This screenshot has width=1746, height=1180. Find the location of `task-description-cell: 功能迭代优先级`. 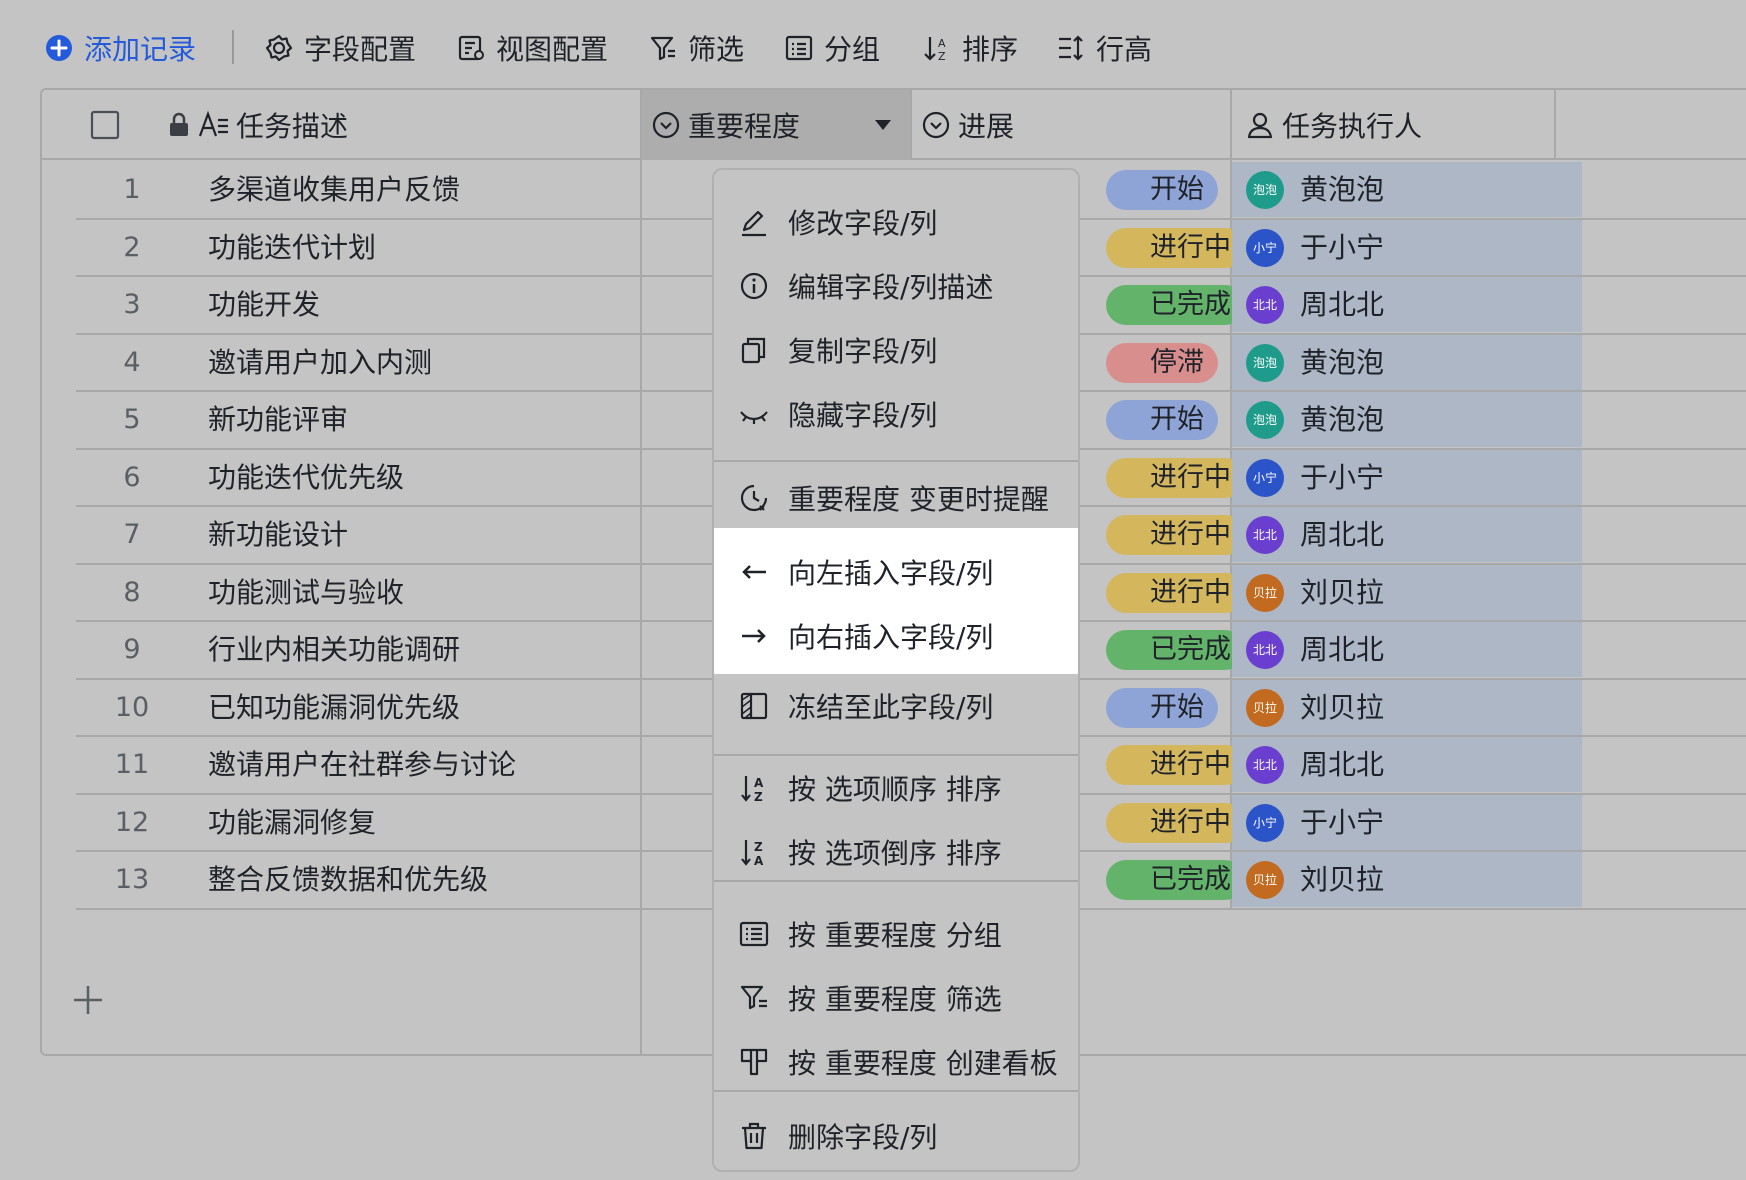

task-description-cell: 功能迭代优先级 is located at coordinates (306, 477).